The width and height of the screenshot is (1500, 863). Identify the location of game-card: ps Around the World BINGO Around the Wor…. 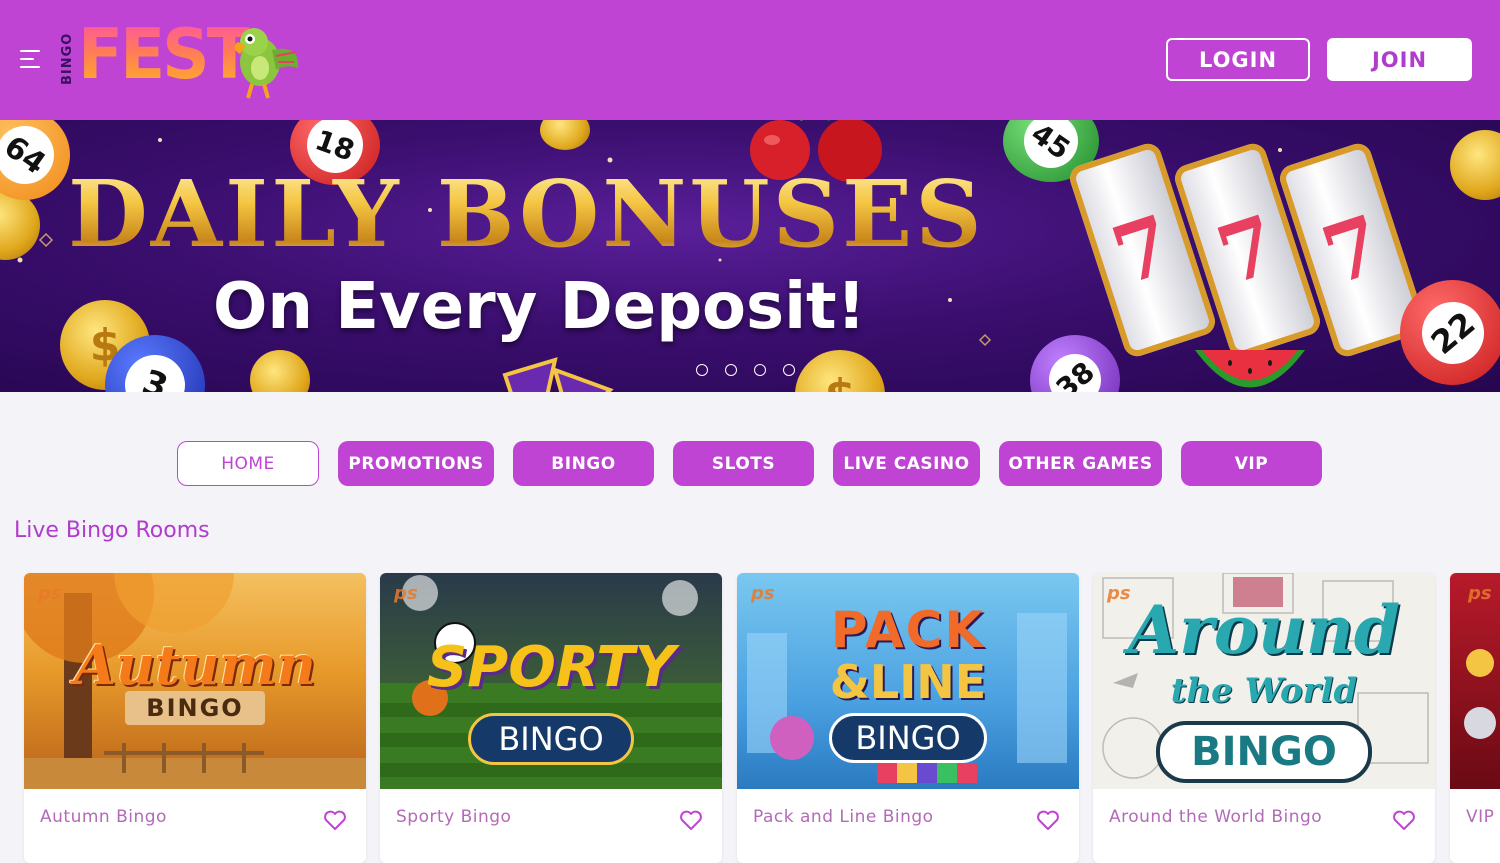
(1264, 718).